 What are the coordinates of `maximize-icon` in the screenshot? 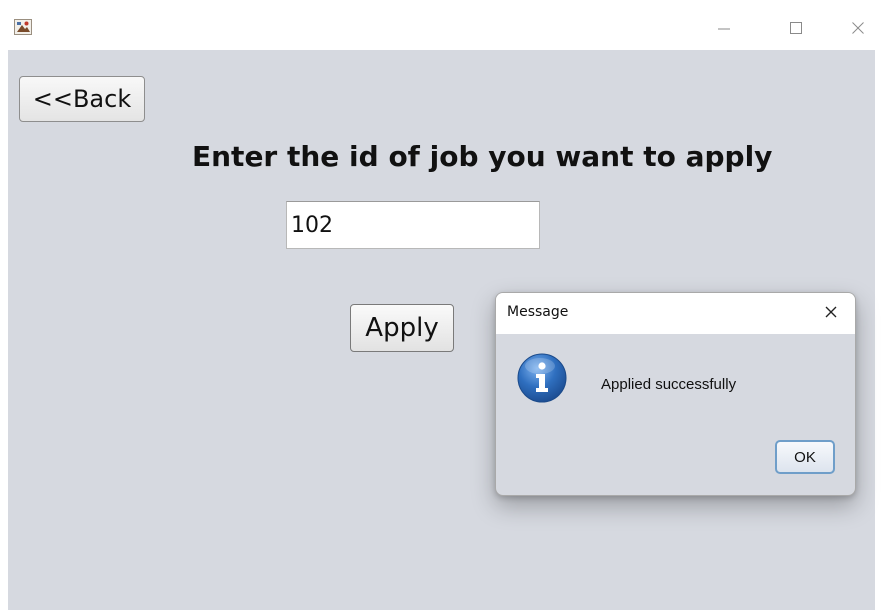 It's located at (796, 29).